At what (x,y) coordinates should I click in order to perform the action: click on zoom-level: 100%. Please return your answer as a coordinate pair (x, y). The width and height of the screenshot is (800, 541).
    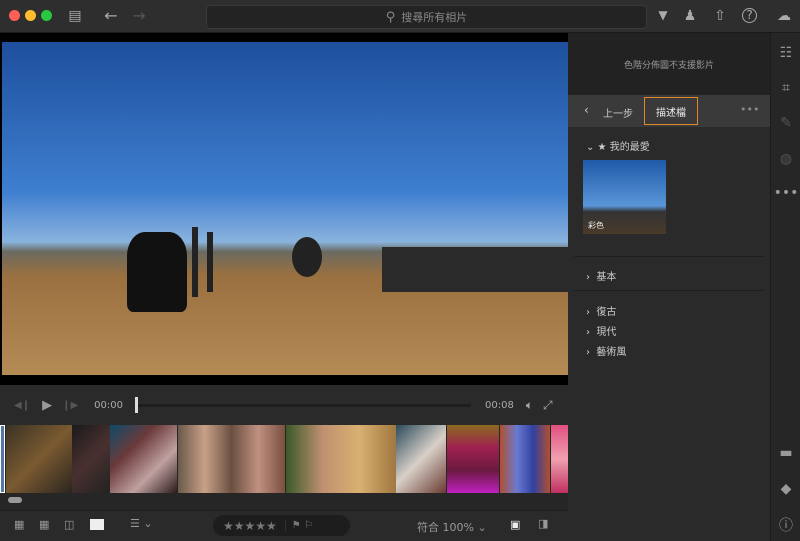
    Looking at the image, I should click on (458, 527).